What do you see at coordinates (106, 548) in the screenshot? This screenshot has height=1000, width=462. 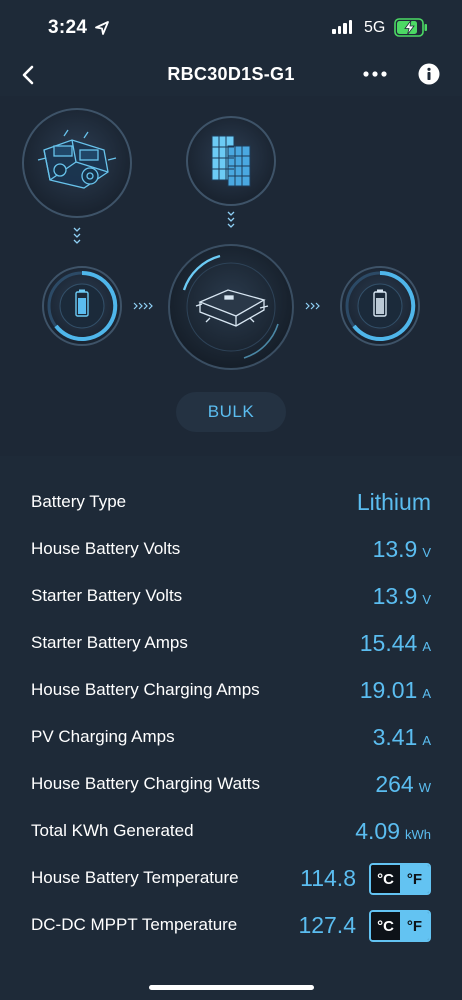 I see `reading-label: House Battery Volts` at bounding box center [106, 548].